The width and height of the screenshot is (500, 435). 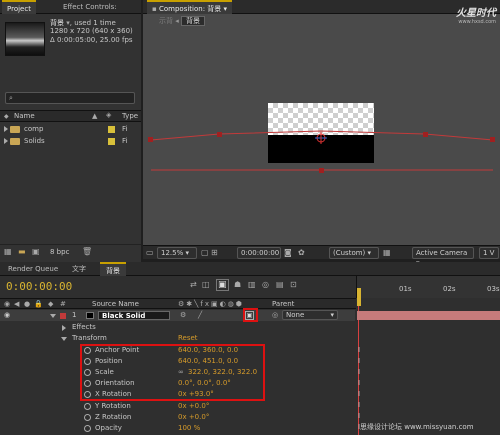 What do you see at coordinates (57, 23) in the screenshot?
I see `footage-name: 背景` at bounding box center [57, 23].